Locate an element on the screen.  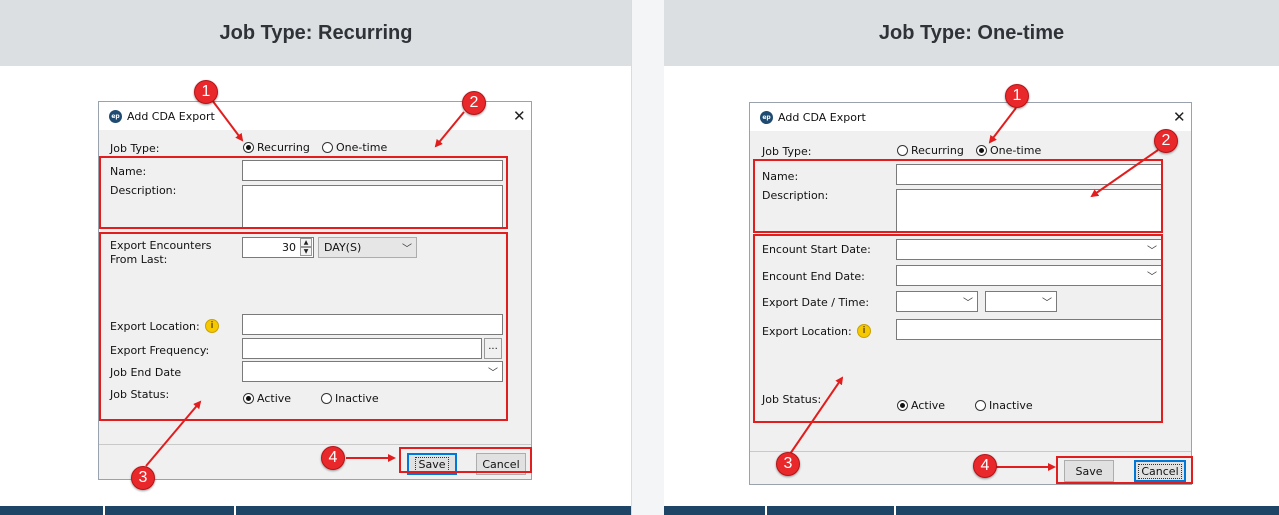
panel-header-recurring: Job Type: Recurring is located at coordinates (316, 33).